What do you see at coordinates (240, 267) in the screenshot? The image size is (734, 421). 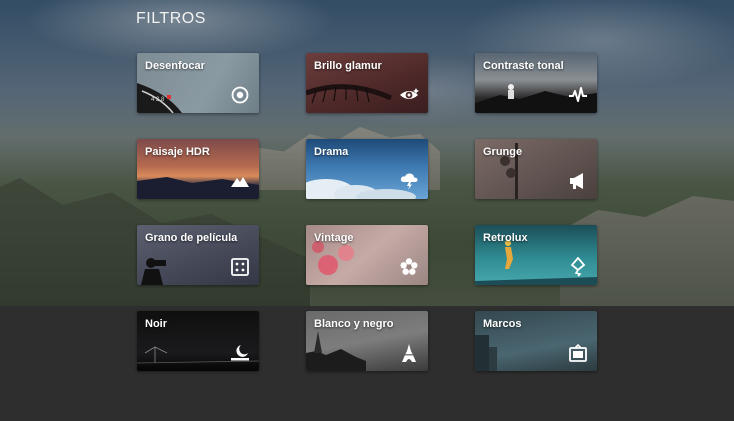 I see `grain-dots-icon` at bounding box center [240, 267].